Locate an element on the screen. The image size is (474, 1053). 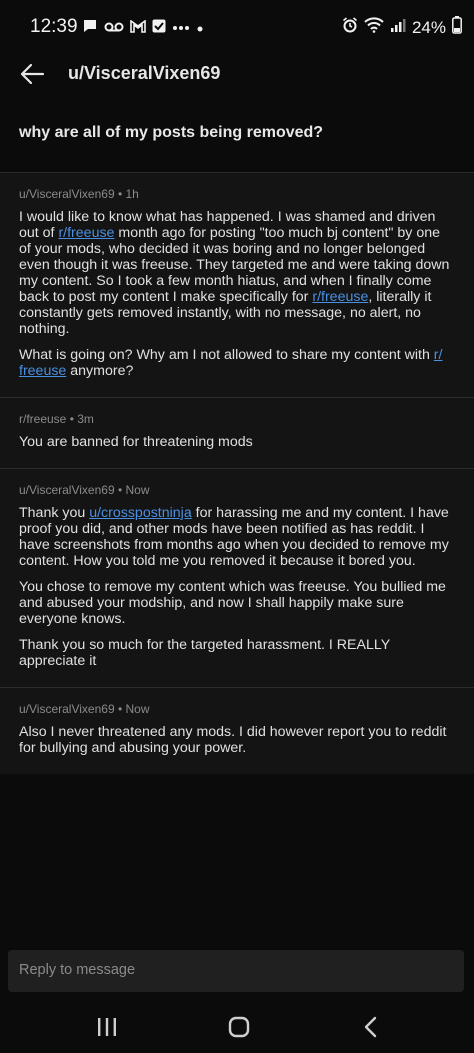
status-system-icons: 24% is located at coordinates (402, 27).